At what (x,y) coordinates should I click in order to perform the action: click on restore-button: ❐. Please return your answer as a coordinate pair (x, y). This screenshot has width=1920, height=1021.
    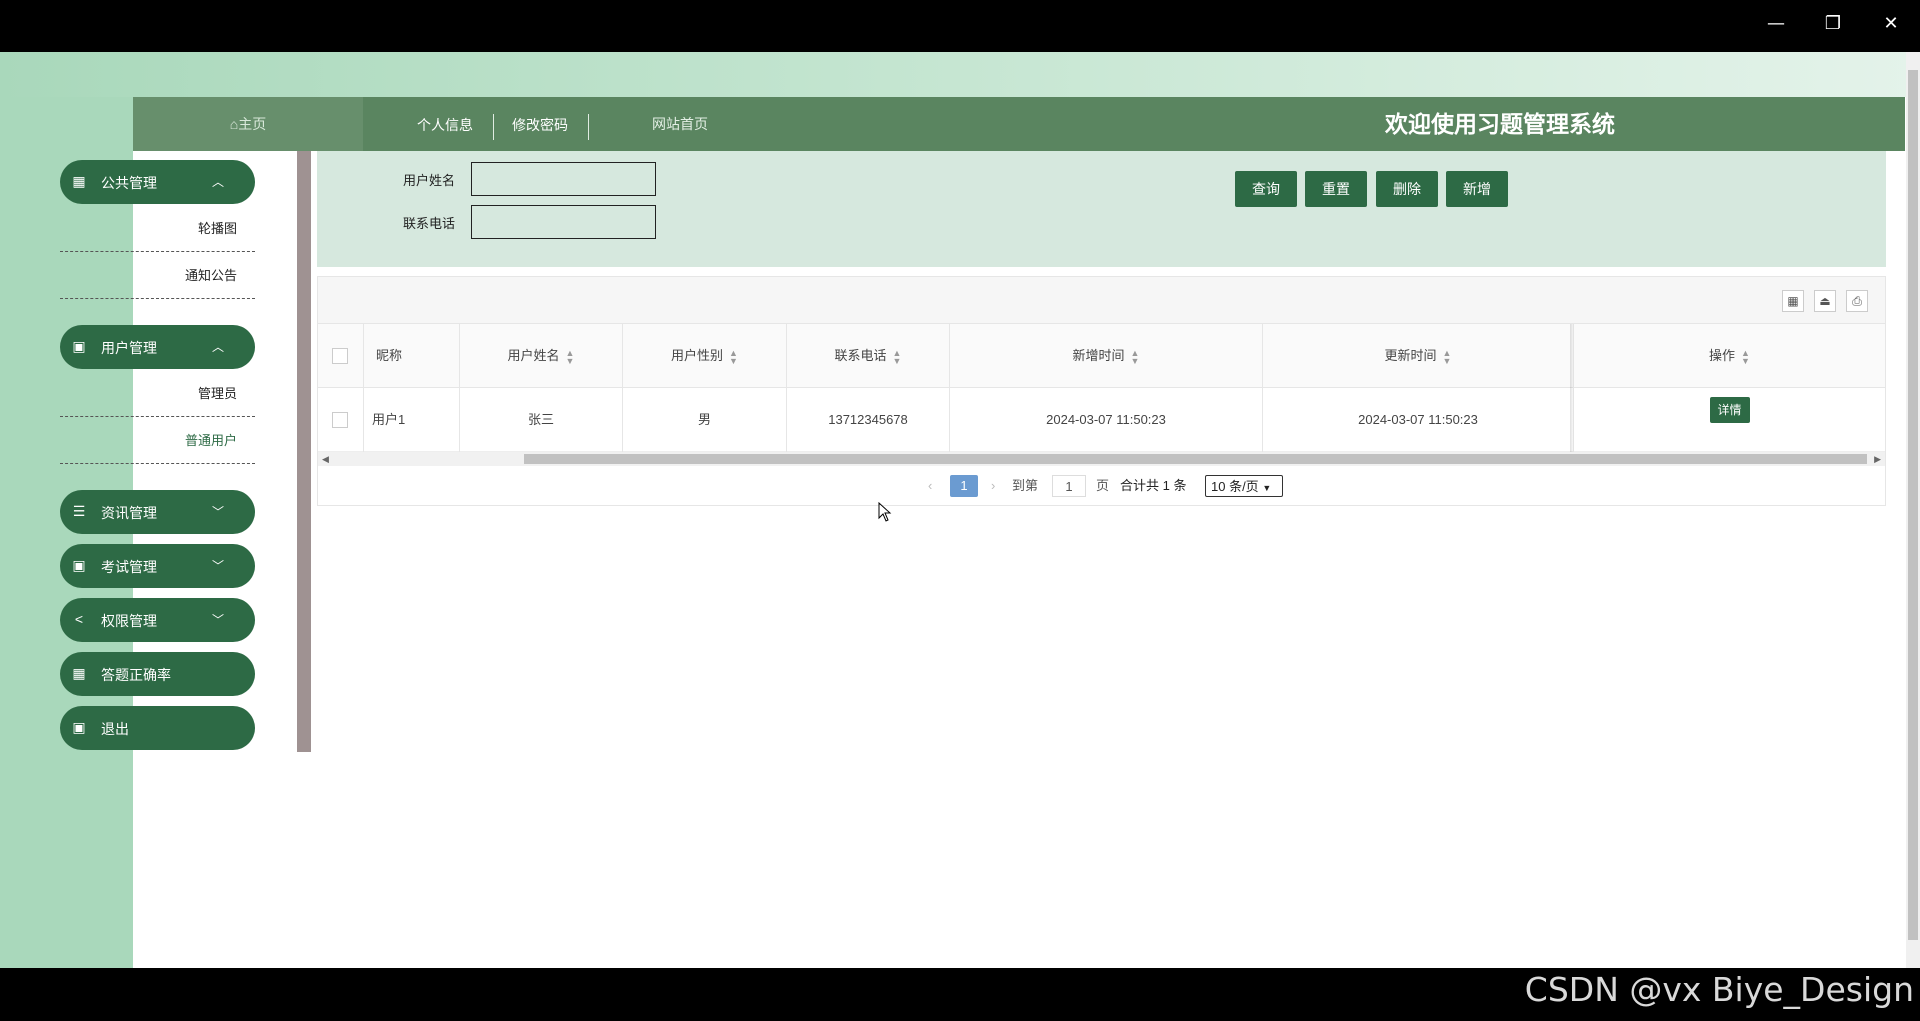
    Looking at the image, I should click on (1833, 24).